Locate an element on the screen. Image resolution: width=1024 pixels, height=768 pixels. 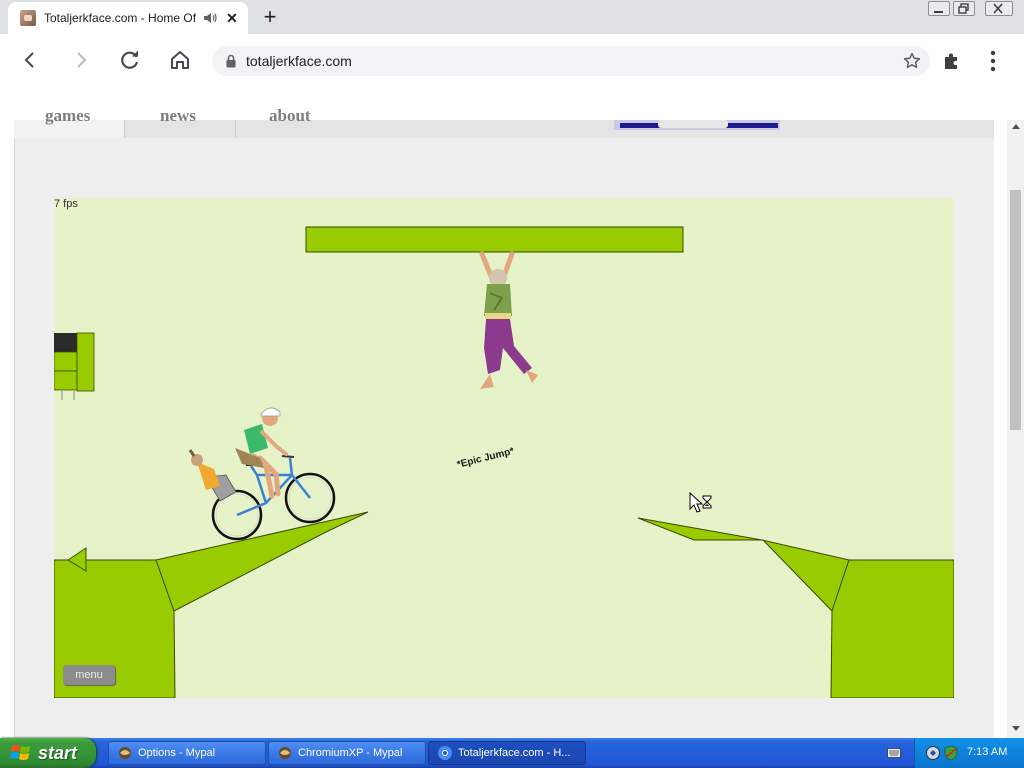
tray-app-icon is located at coordinates (933, 753).